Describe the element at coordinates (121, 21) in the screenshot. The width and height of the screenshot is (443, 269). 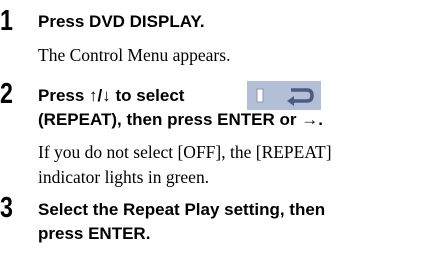
I see `step-1-title: Press DVD DISPLAY.` at that location.